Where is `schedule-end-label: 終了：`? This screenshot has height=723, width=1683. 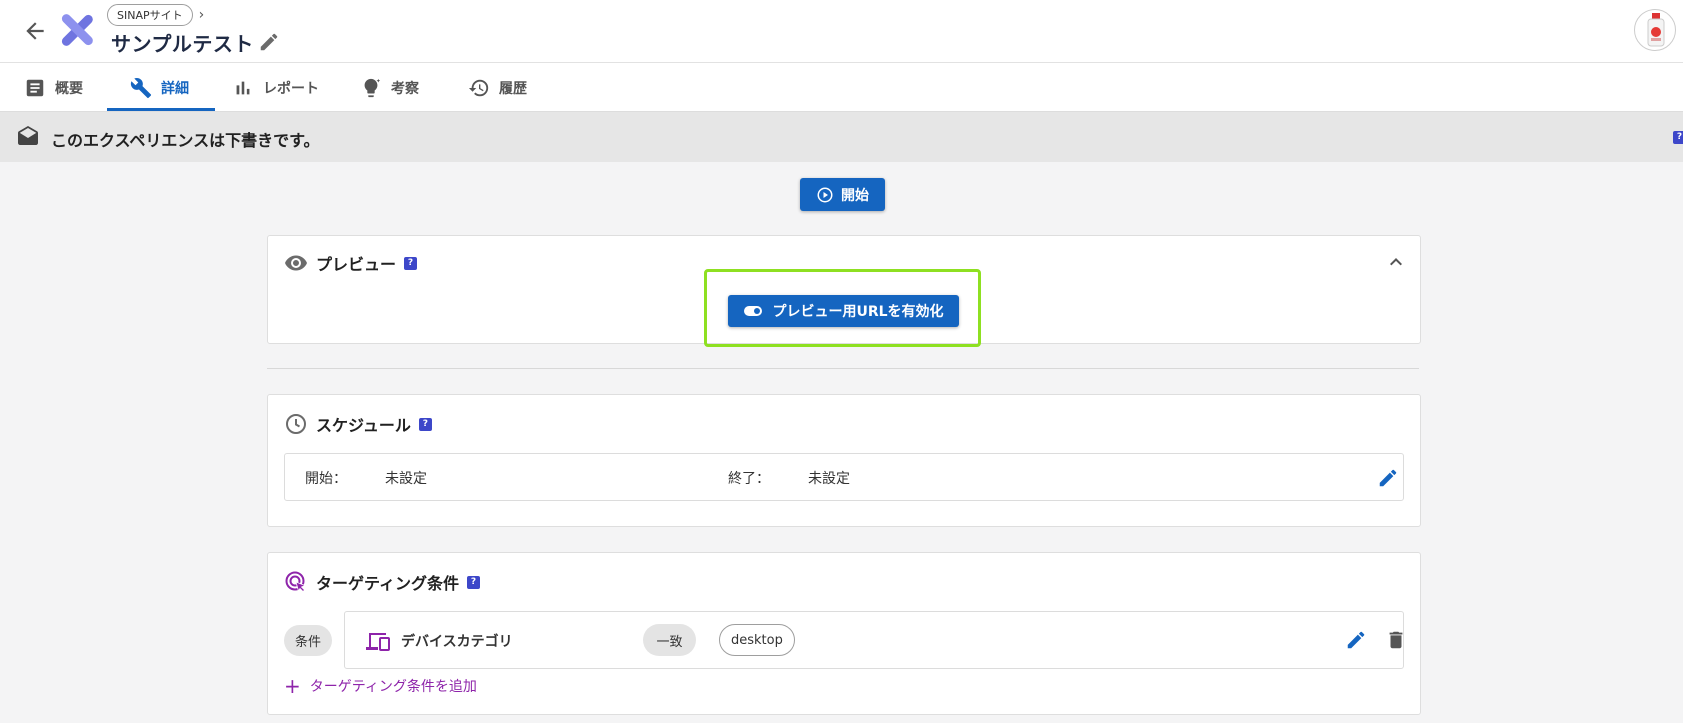 schedule-end-label: 終了： is located at coordinates (749, 479).